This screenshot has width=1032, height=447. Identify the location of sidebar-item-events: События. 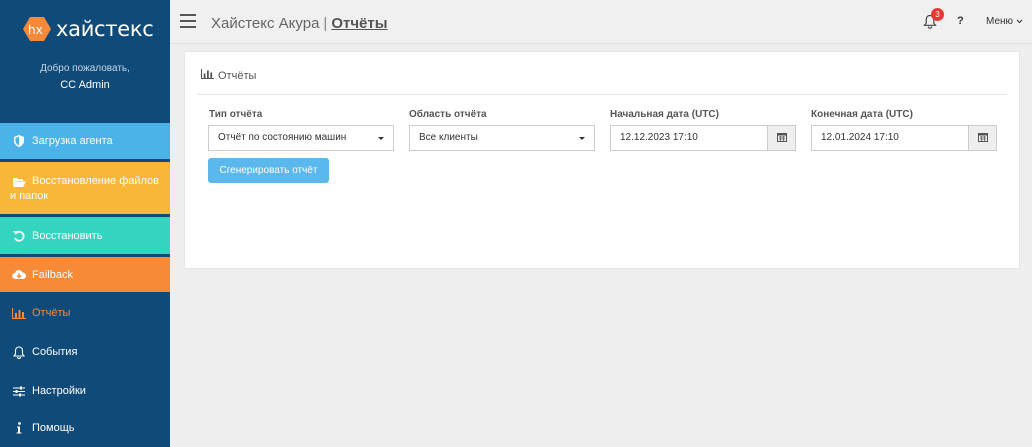
(85, 352).